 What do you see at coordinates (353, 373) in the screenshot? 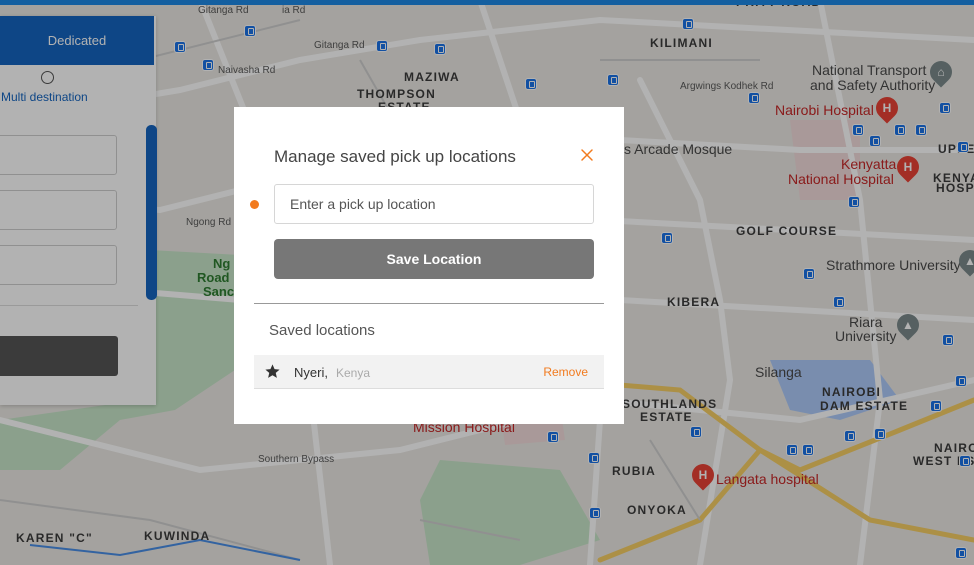
I see `saved-location-country: Kenya` at bounding box center [353, 373].